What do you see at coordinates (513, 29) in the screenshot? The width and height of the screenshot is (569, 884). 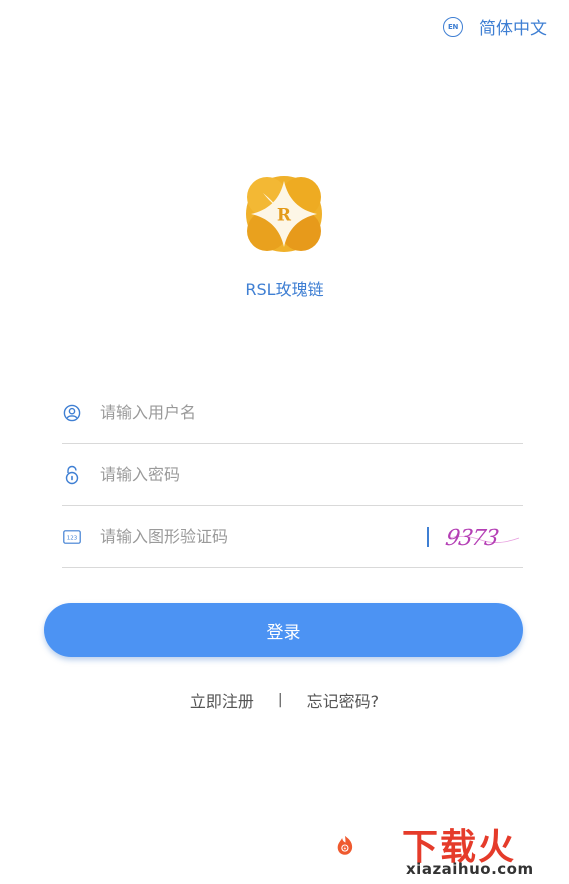 I see `language-label: 简体中文` at bounding box center [513, 29].